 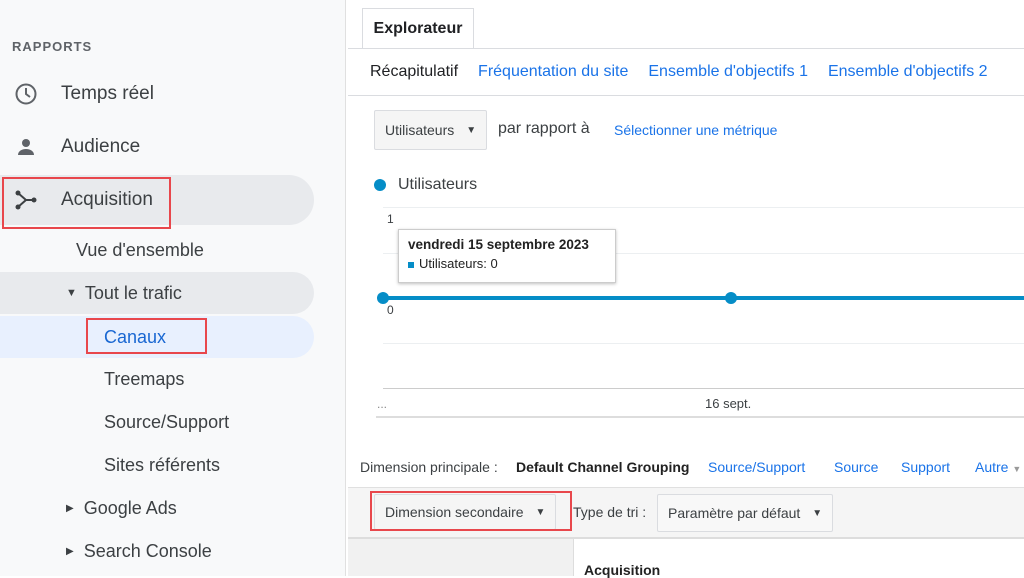 What do you see at coordinates (700, 298) in the screenshot?
I see `chart-series-line` at bounding box center [700, 298].